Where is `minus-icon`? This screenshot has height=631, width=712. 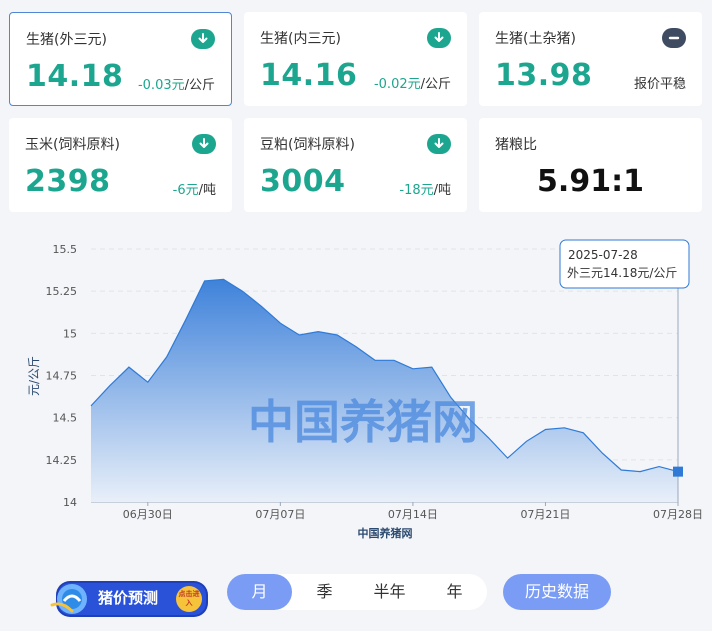
minus-icon is located at coordinates (674, 38).